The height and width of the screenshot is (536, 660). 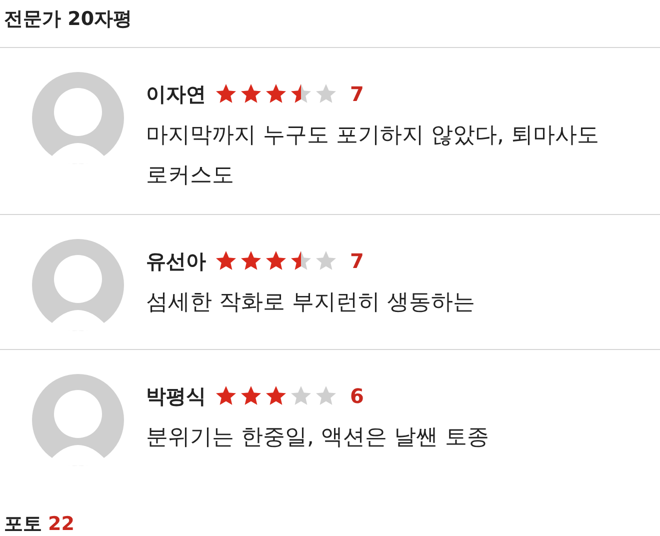 What do you see at coordinates (318, 438) in the screenshot?
I see `review-comment: 분위기는 한중일, 액션은 날쌘 토종` at bounding box center [318, 438].